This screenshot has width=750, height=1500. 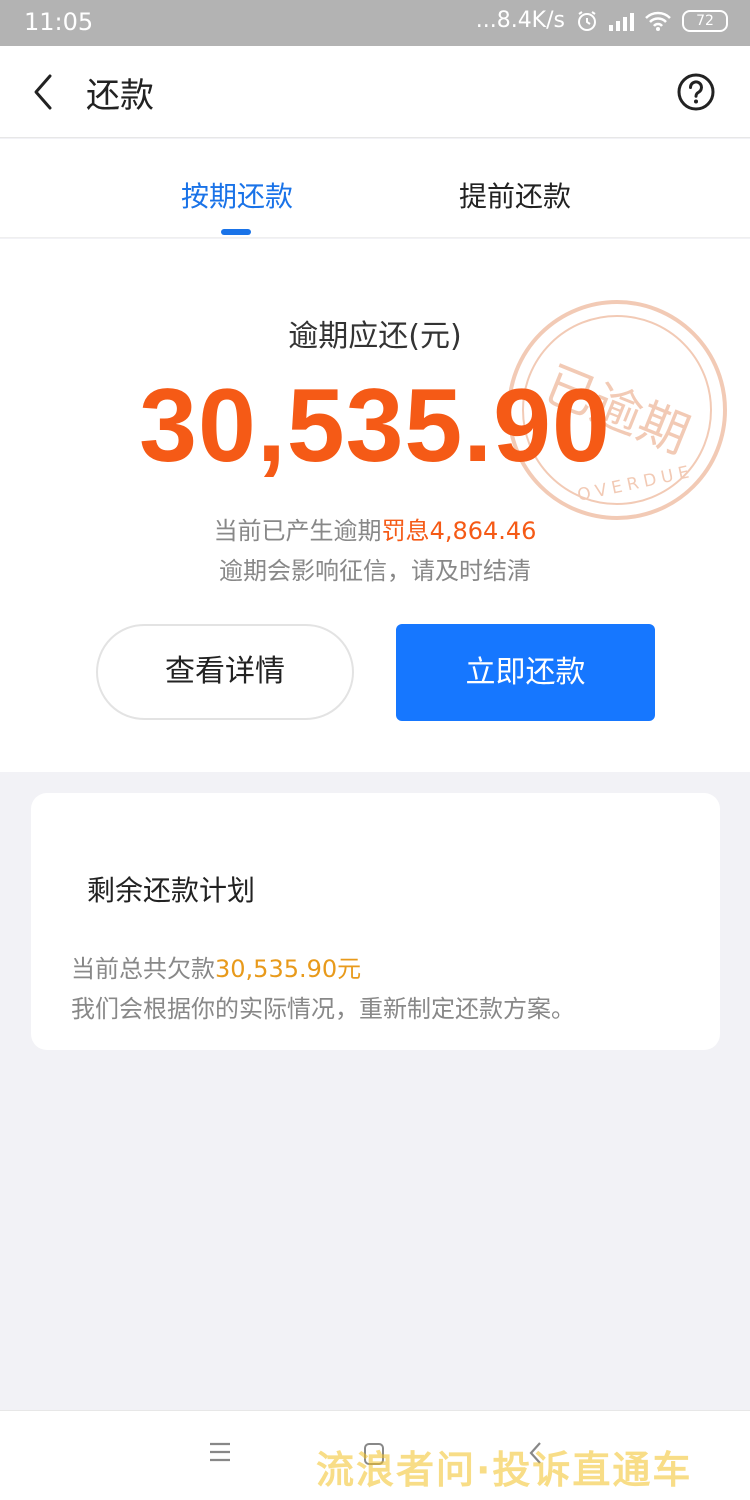 I want to click on chevron-left-icon, so click(x=44, y=92).